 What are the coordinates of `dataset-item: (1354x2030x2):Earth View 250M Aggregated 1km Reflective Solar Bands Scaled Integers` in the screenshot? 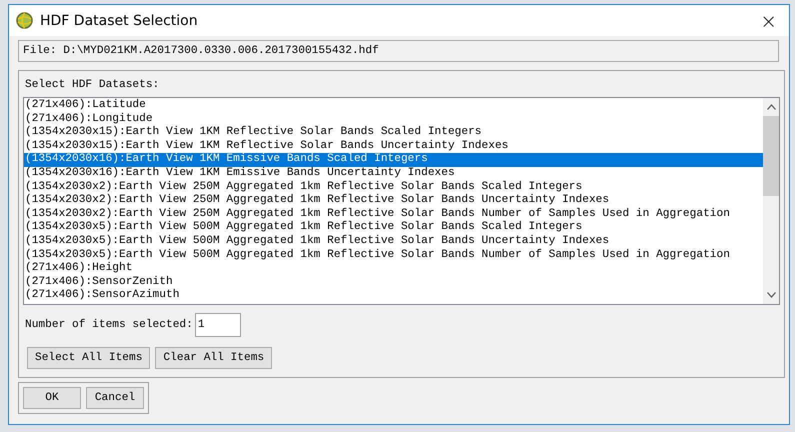 It's located at (393, 187).